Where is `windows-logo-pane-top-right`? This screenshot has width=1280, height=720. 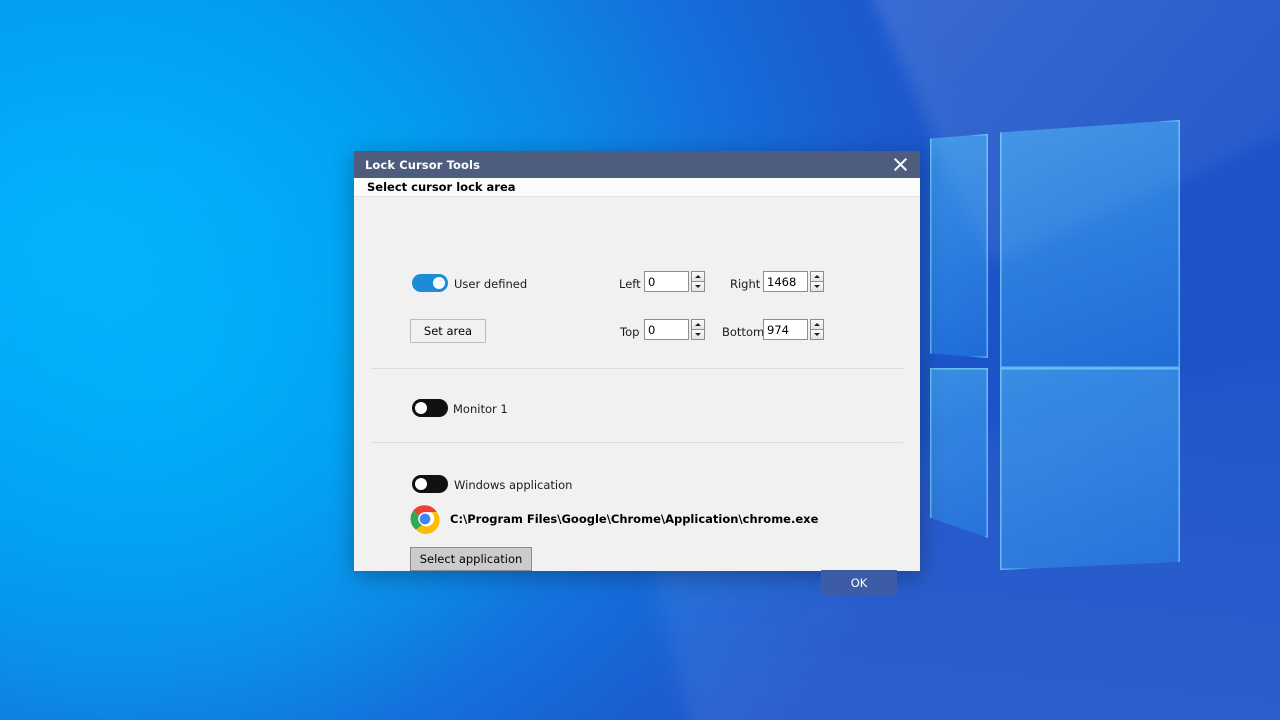 windows-logo-pane-top-right is located at coordinates (1090, 244).